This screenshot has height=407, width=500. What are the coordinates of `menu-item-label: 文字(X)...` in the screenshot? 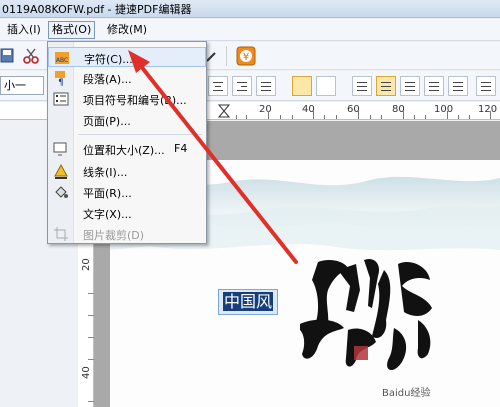 It's located at (107, 214).